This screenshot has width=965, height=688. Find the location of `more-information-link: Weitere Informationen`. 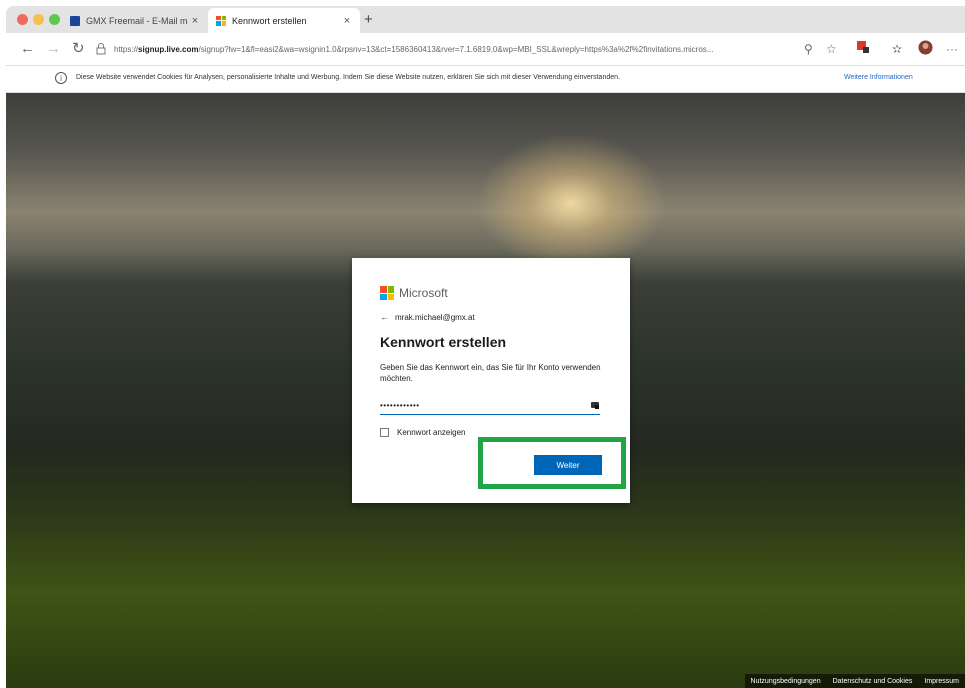

more-information-link: Weitere Informationen is located at coordinates (878, 77).